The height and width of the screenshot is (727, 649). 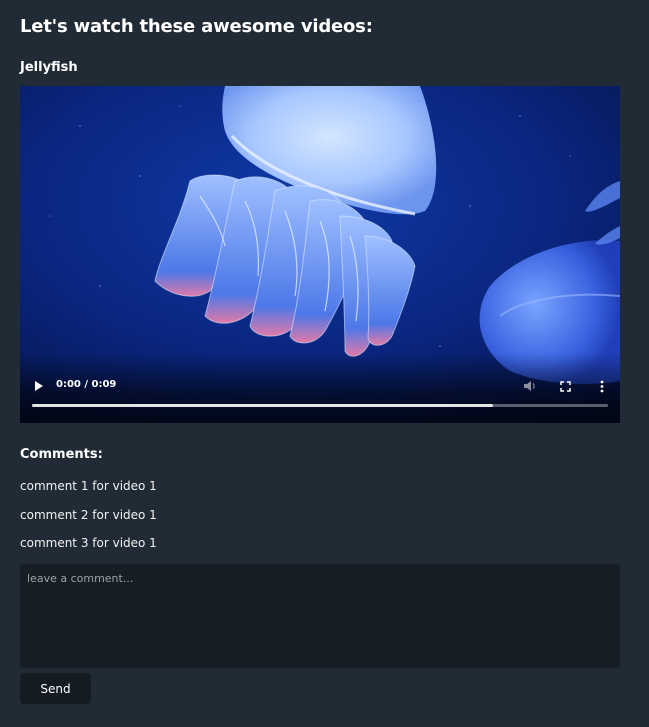 What do you see at coordinates (86, 384) in the screenshot?
I see `time-display: 0:00 / 0:09` at bounding box center [86, 384].